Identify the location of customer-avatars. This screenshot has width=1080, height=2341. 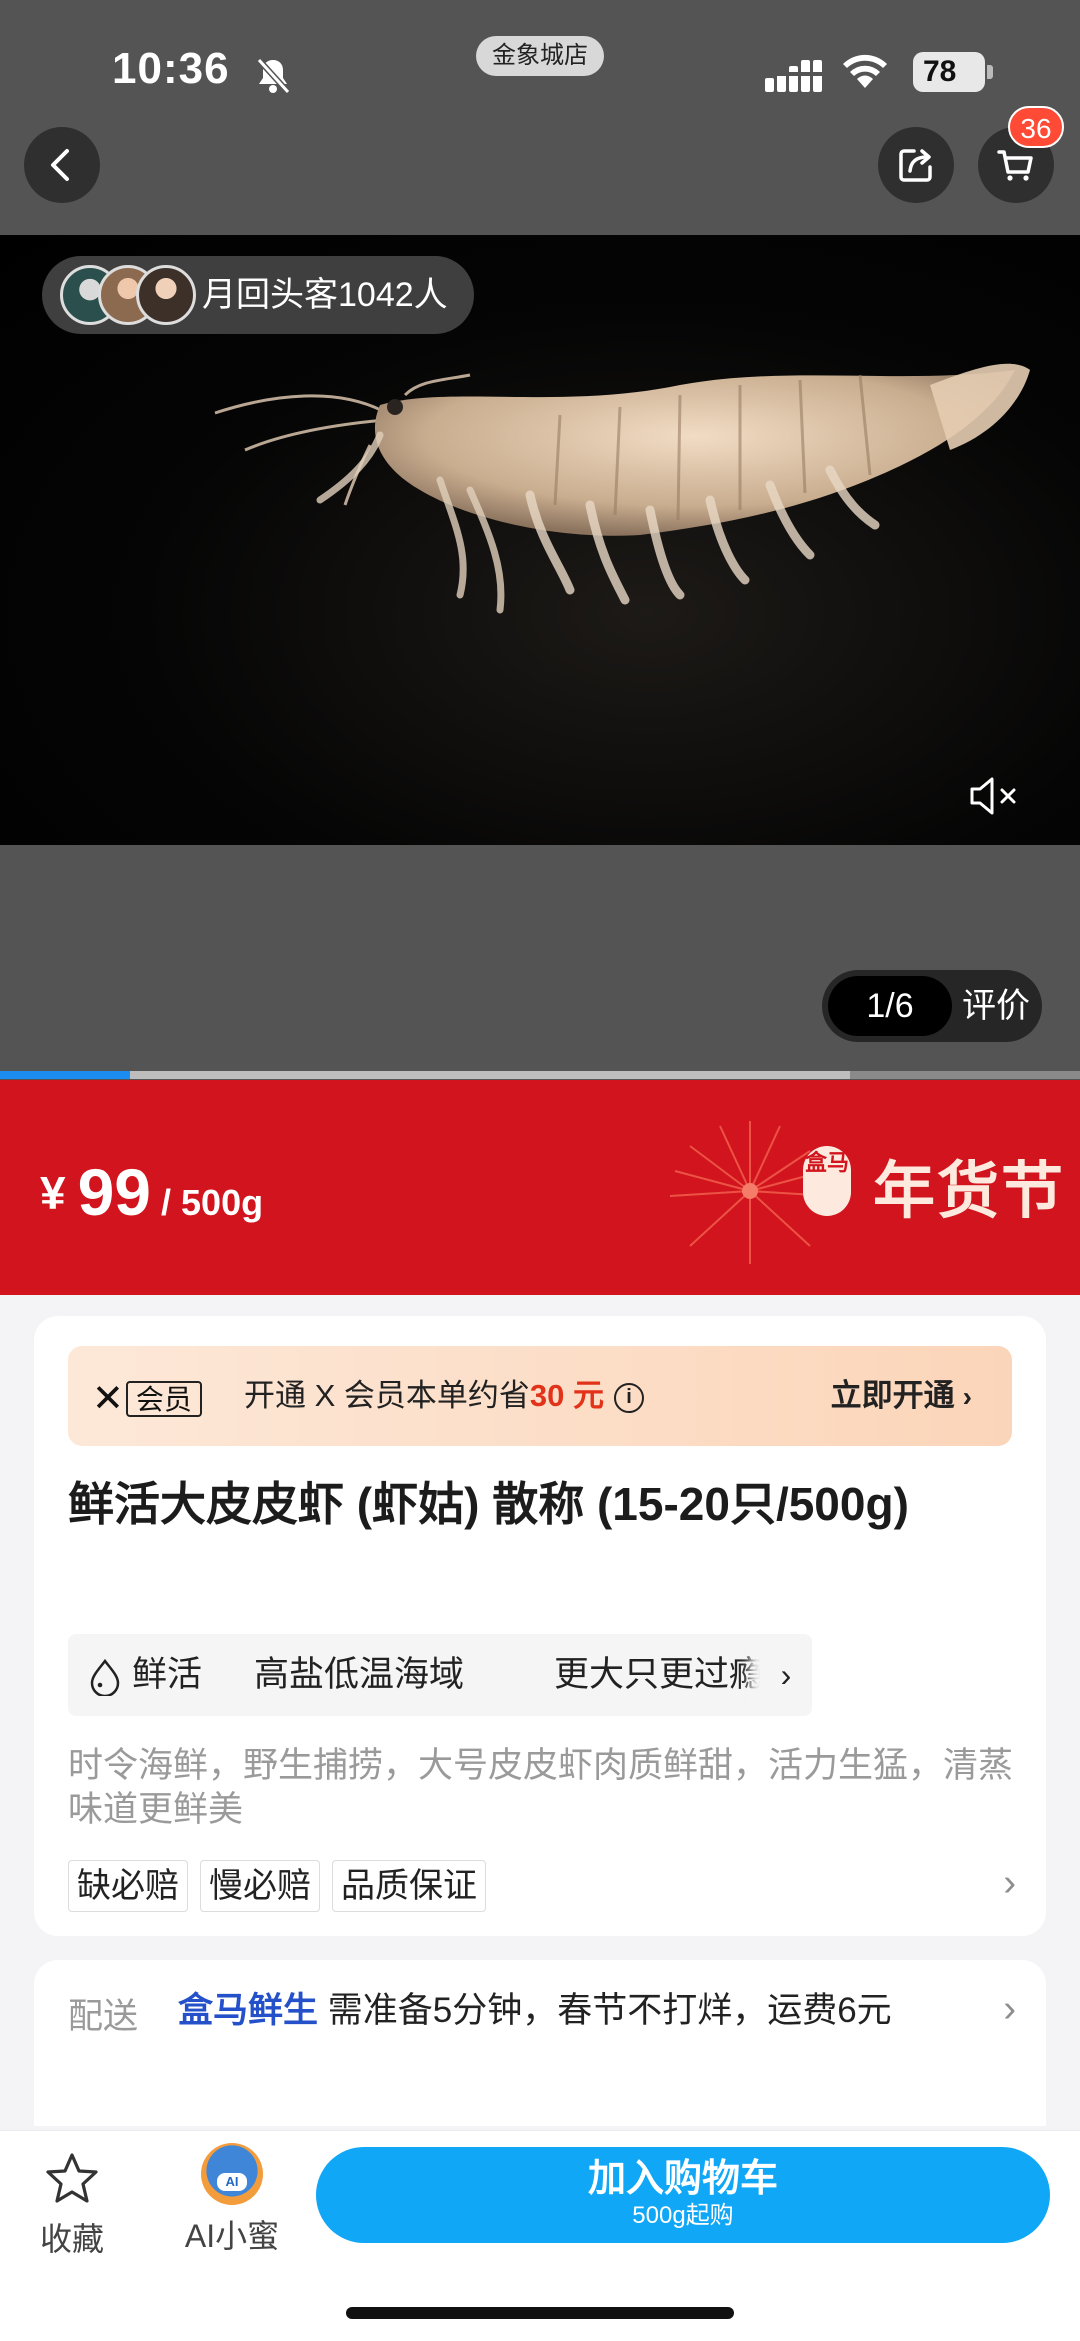
(128, 295).